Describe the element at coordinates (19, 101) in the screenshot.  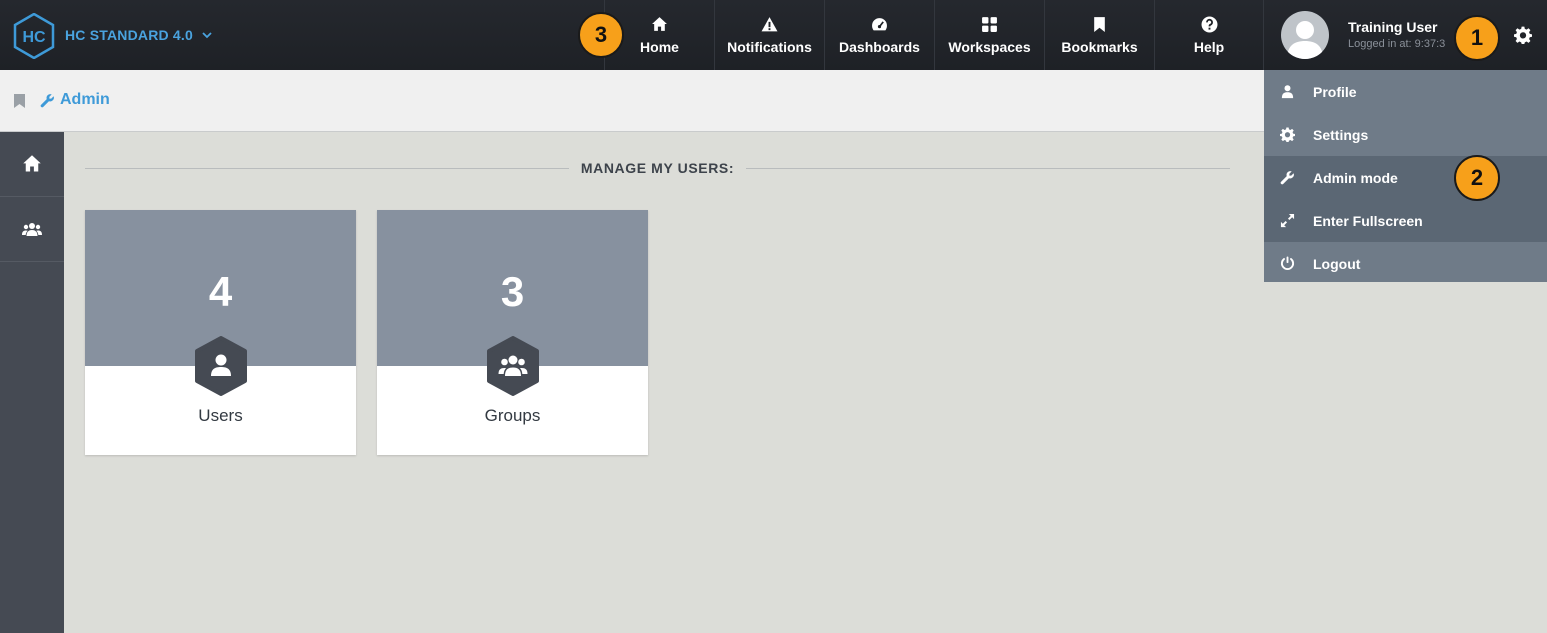
I see `bookmark-page-icon` at that location.